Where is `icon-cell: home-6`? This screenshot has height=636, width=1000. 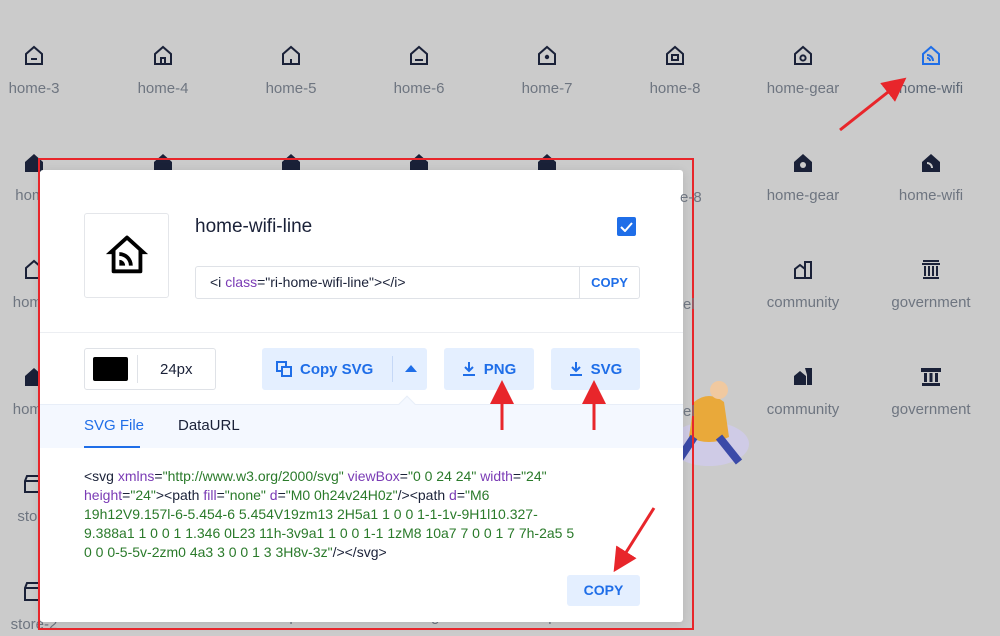 icon-cell: home-6 is located at coordinates (419, 70).